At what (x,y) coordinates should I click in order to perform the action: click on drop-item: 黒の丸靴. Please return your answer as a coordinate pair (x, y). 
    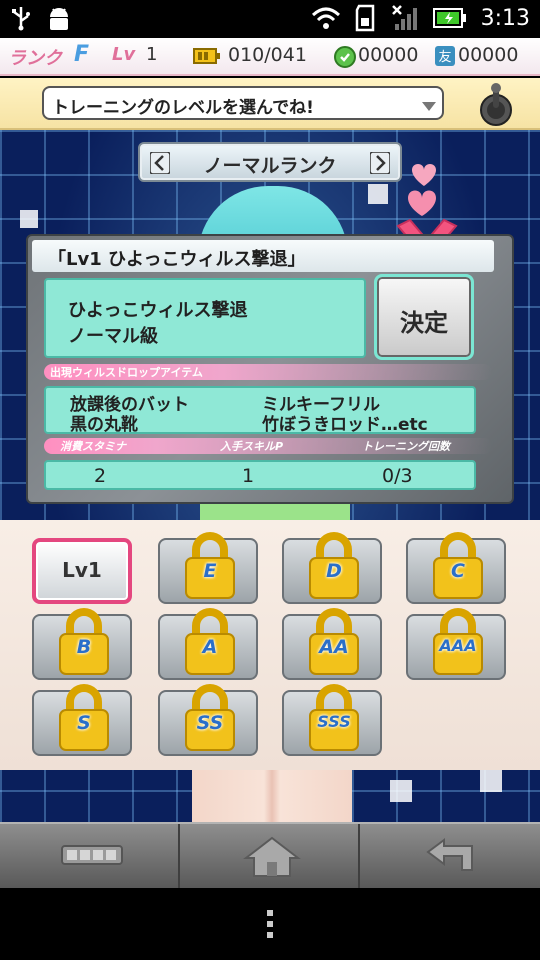
    Looking at the image, I should click on (104, 425).